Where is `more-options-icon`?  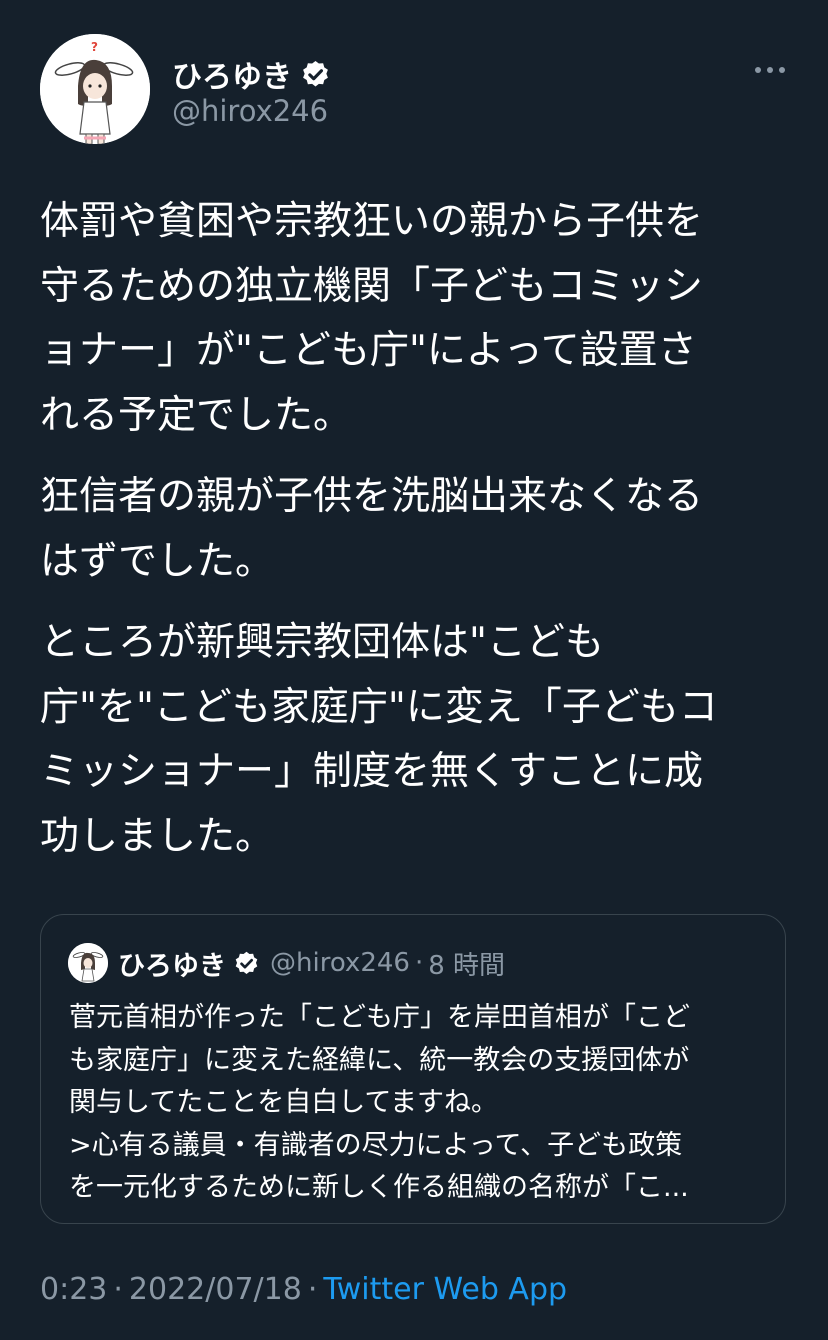 more-options-icon is located at coordinates (770, 70).